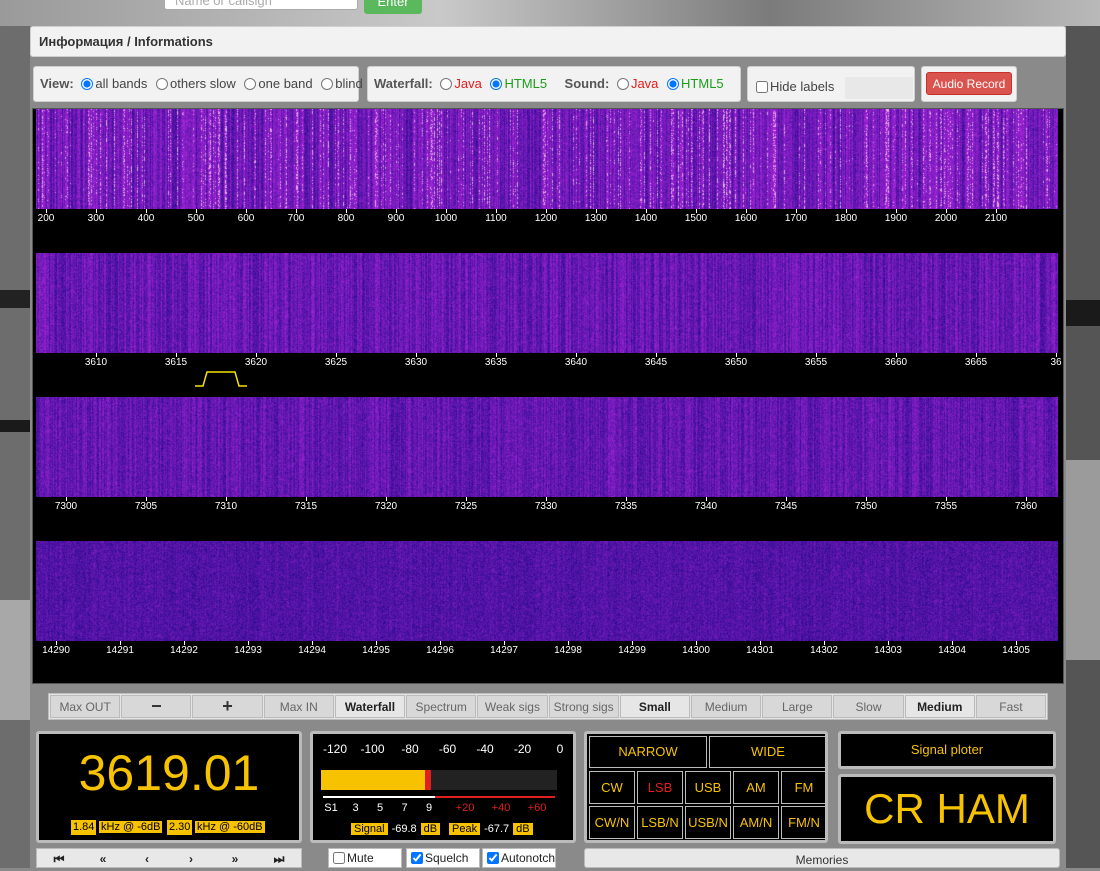 The width and height of the screenshot is (1100, 871). Describe the element at coordinates (441, 706) in the screenshot. I see `spectrum-mode-button: Spectrum` at that location.